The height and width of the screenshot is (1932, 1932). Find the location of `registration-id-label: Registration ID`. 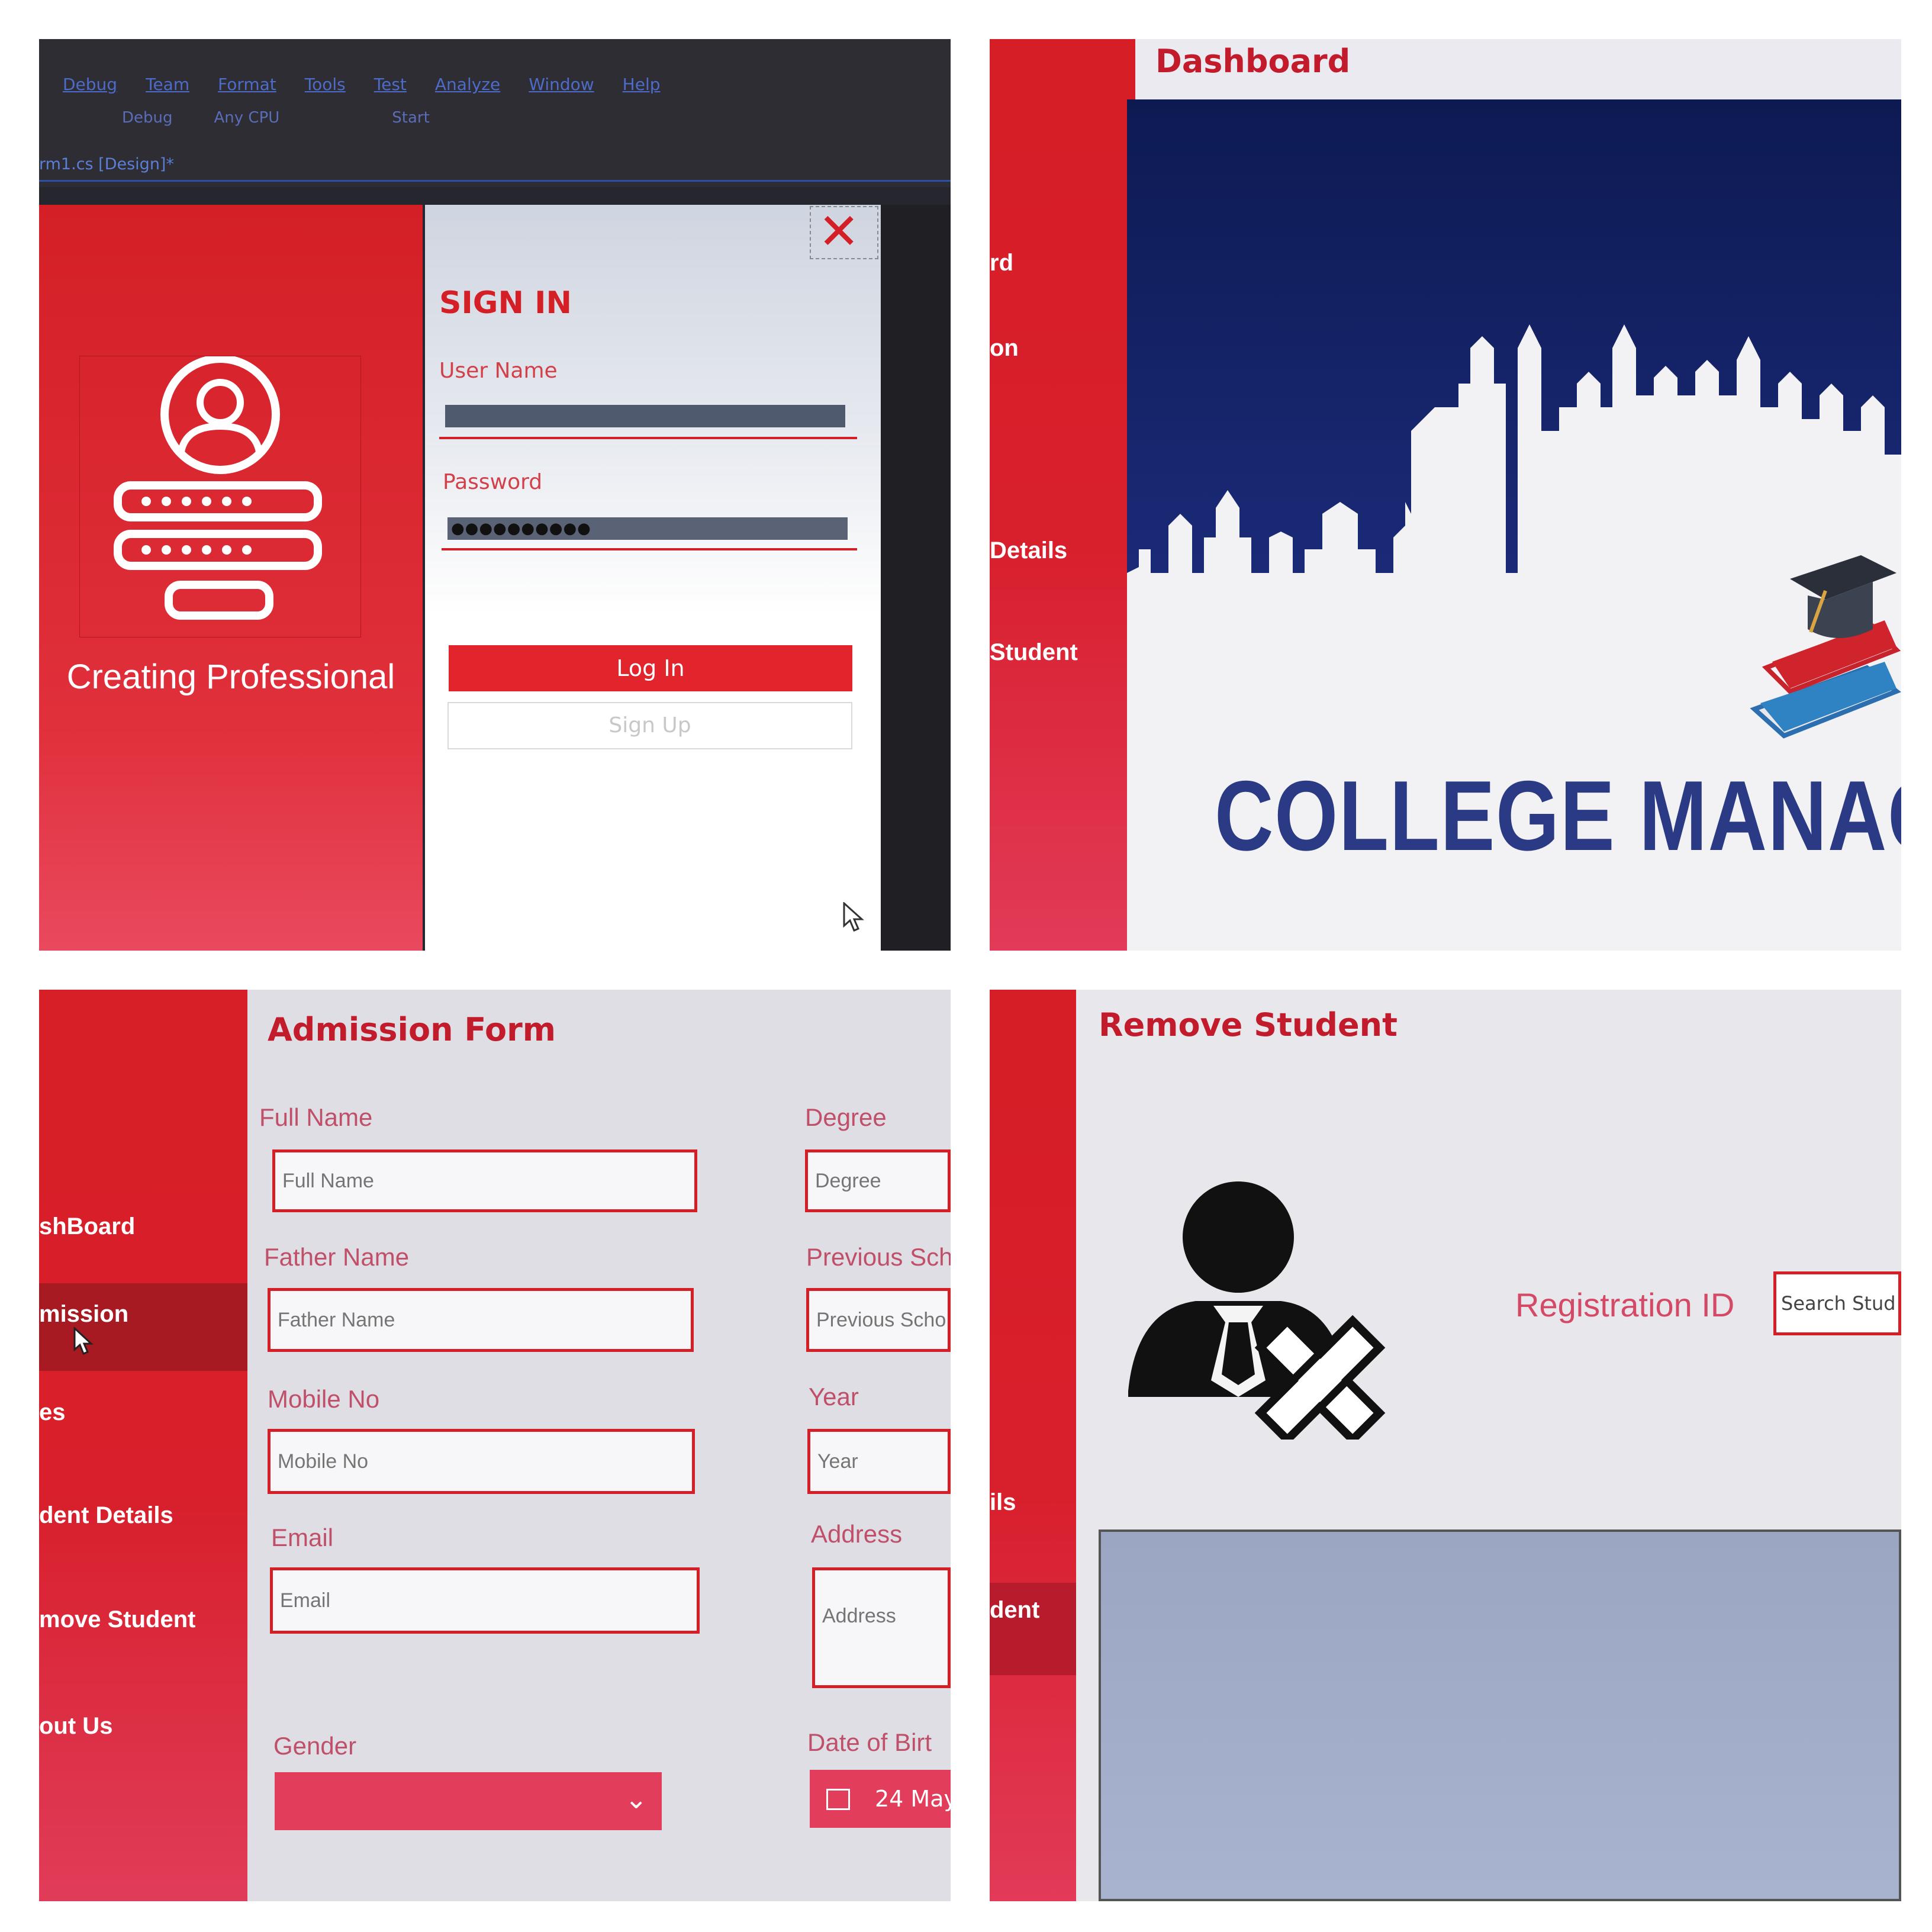

registration-id-label: Registration ID is located at coordinates (1625, 1305).